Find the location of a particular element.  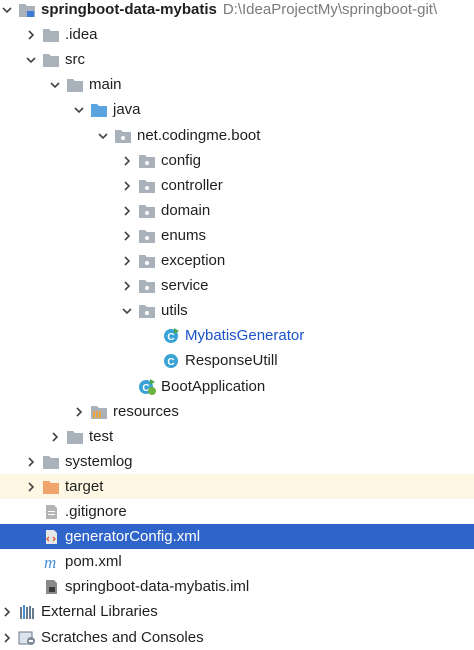

pom-file: m pom.xml is located at coordinates (237, 561).